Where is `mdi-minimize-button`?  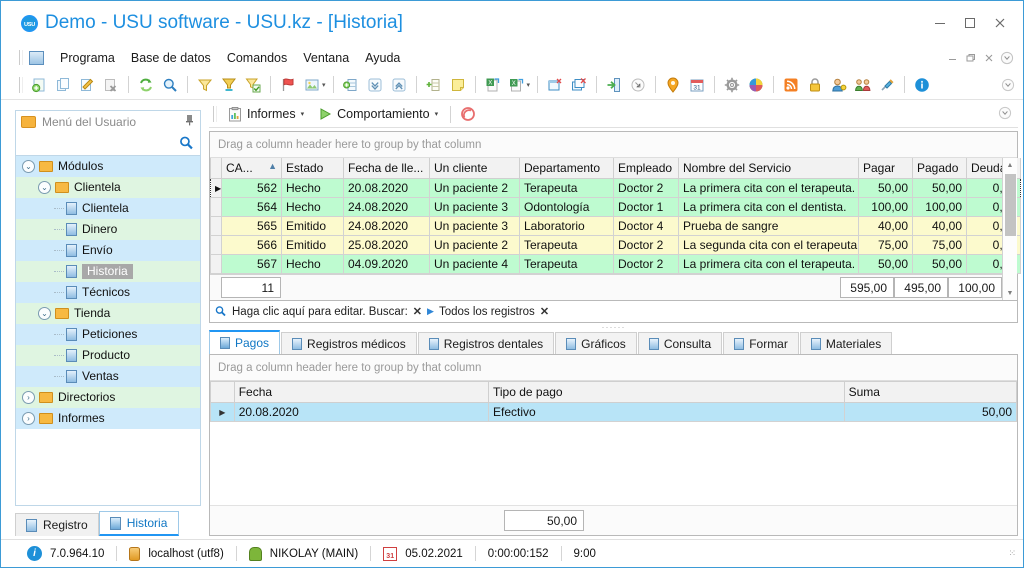
mdi-minimize-button is located at coordinates (953, 58).